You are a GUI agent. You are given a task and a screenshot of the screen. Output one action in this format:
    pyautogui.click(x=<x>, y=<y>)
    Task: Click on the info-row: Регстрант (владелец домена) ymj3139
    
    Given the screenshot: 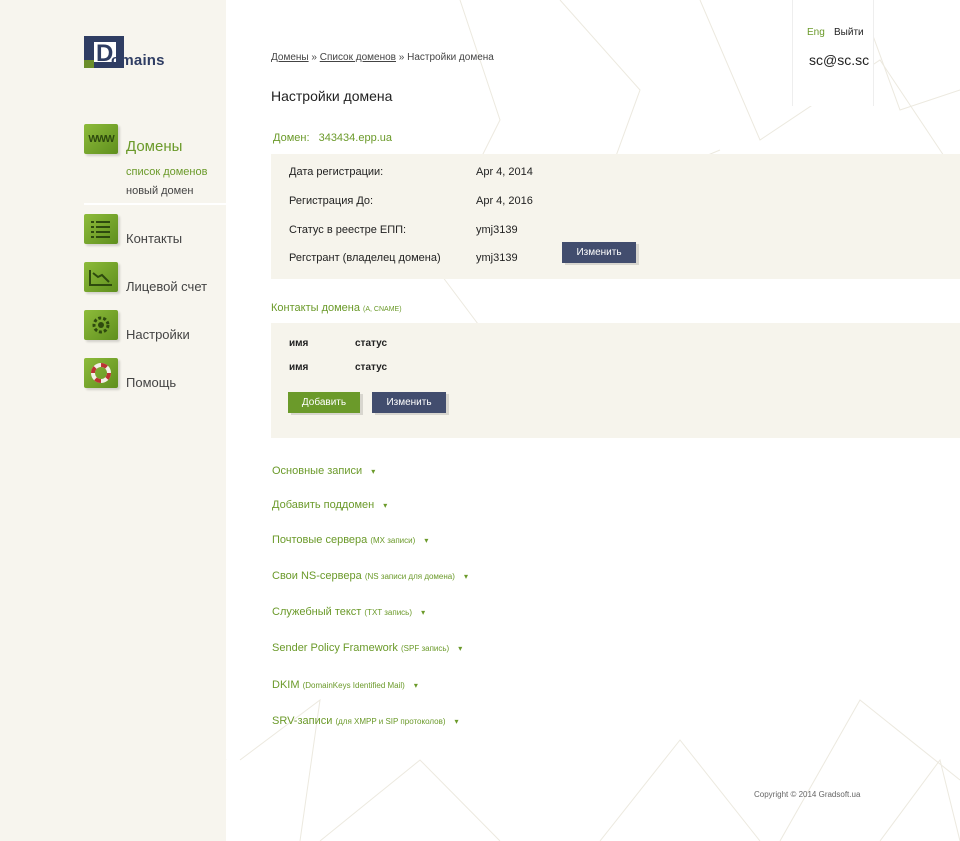 What is the action you would take?
    pyautogui.click(x=403, y=258)
    